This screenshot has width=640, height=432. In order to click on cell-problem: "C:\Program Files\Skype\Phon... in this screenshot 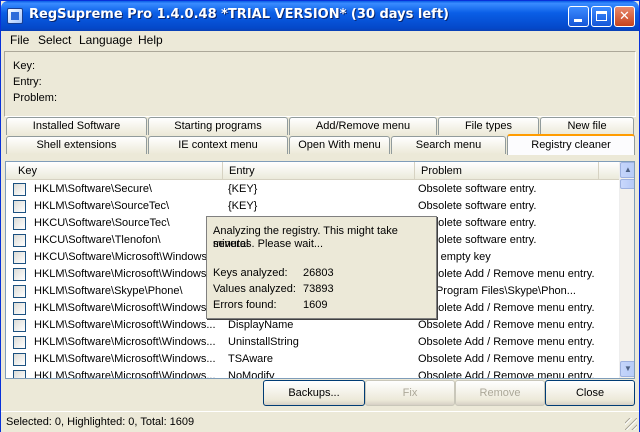, I will do `click(497, 291)`.